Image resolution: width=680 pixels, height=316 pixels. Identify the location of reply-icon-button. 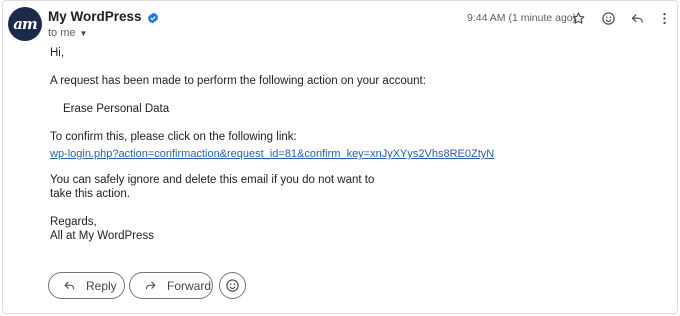
(637, 18).